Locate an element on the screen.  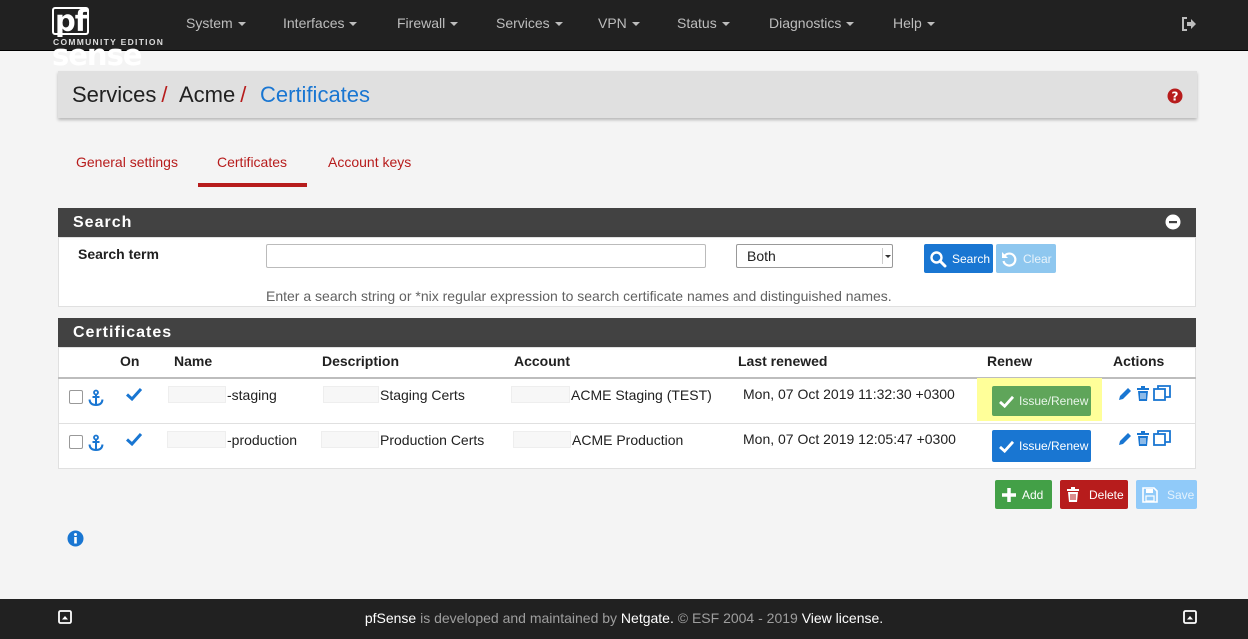
cert-last-renewed: Mon, 07 Oct 2019 12:05:47 +0300 is located at coordinates (849, 439).